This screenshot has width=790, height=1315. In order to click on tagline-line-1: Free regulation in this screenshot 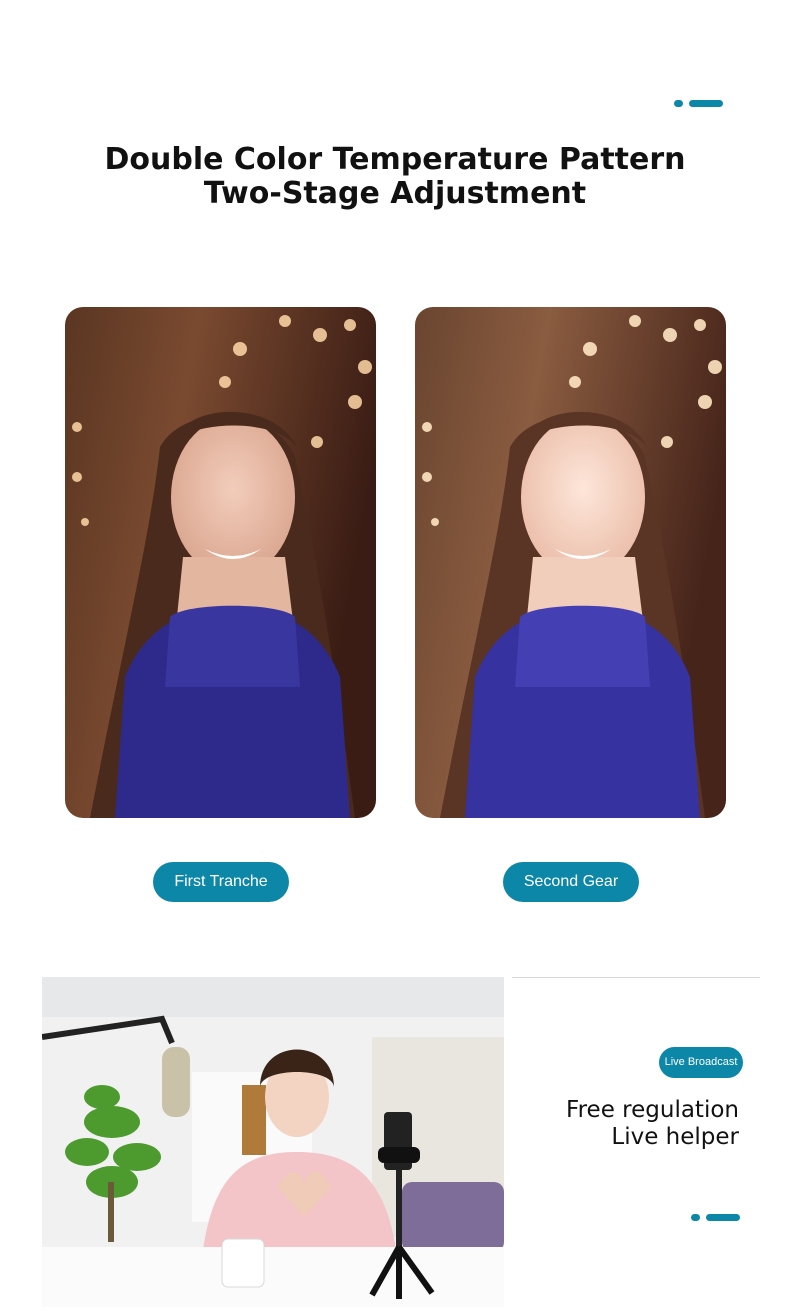, I will do `click(652, 1110)`.